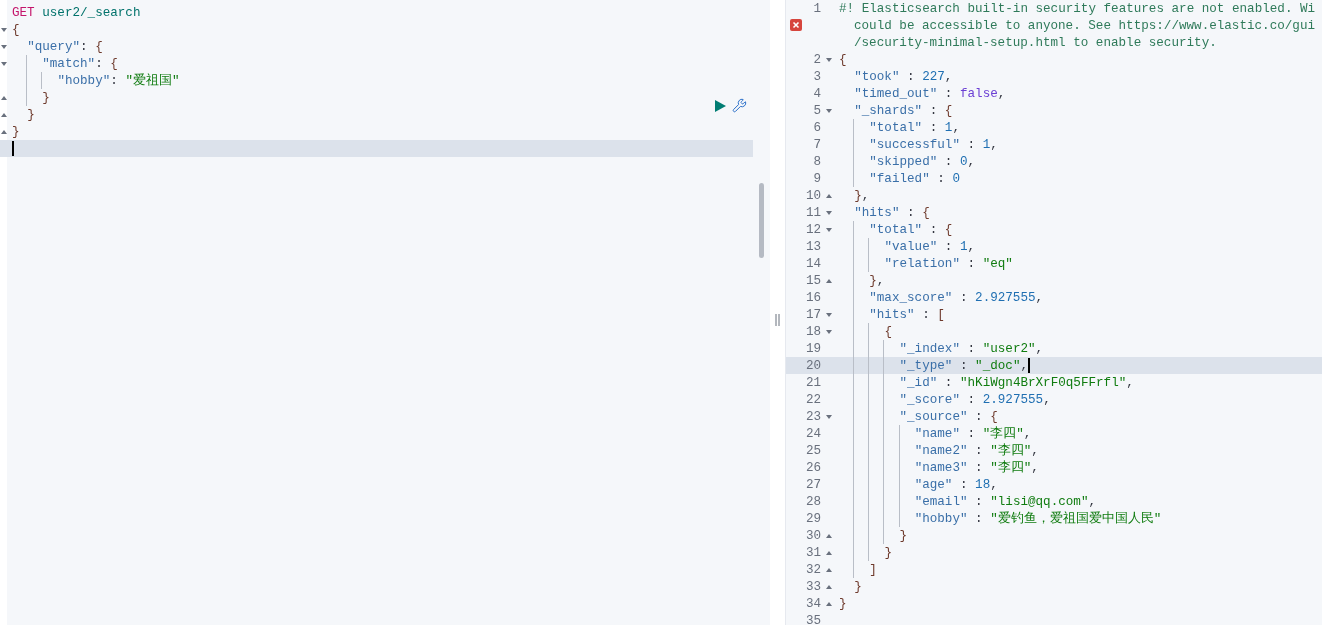 The height and width of the screenshot is (625, 1322). What do you see at coordinates (813, 586) in the screenshot?
I see `line-number: 33` at bounding box center [813, 586].